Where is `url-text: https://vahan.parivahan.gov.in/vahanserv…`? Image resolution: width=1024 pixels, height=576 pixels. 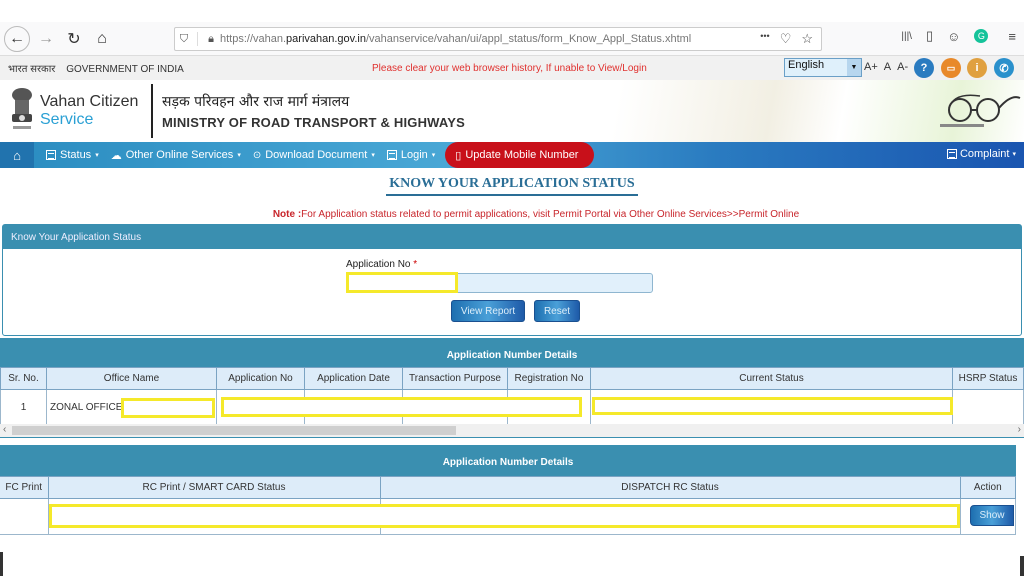 url-text: https://vahan.parivahan.gov.in/vahanserv… is located at coordinates (455, 39).